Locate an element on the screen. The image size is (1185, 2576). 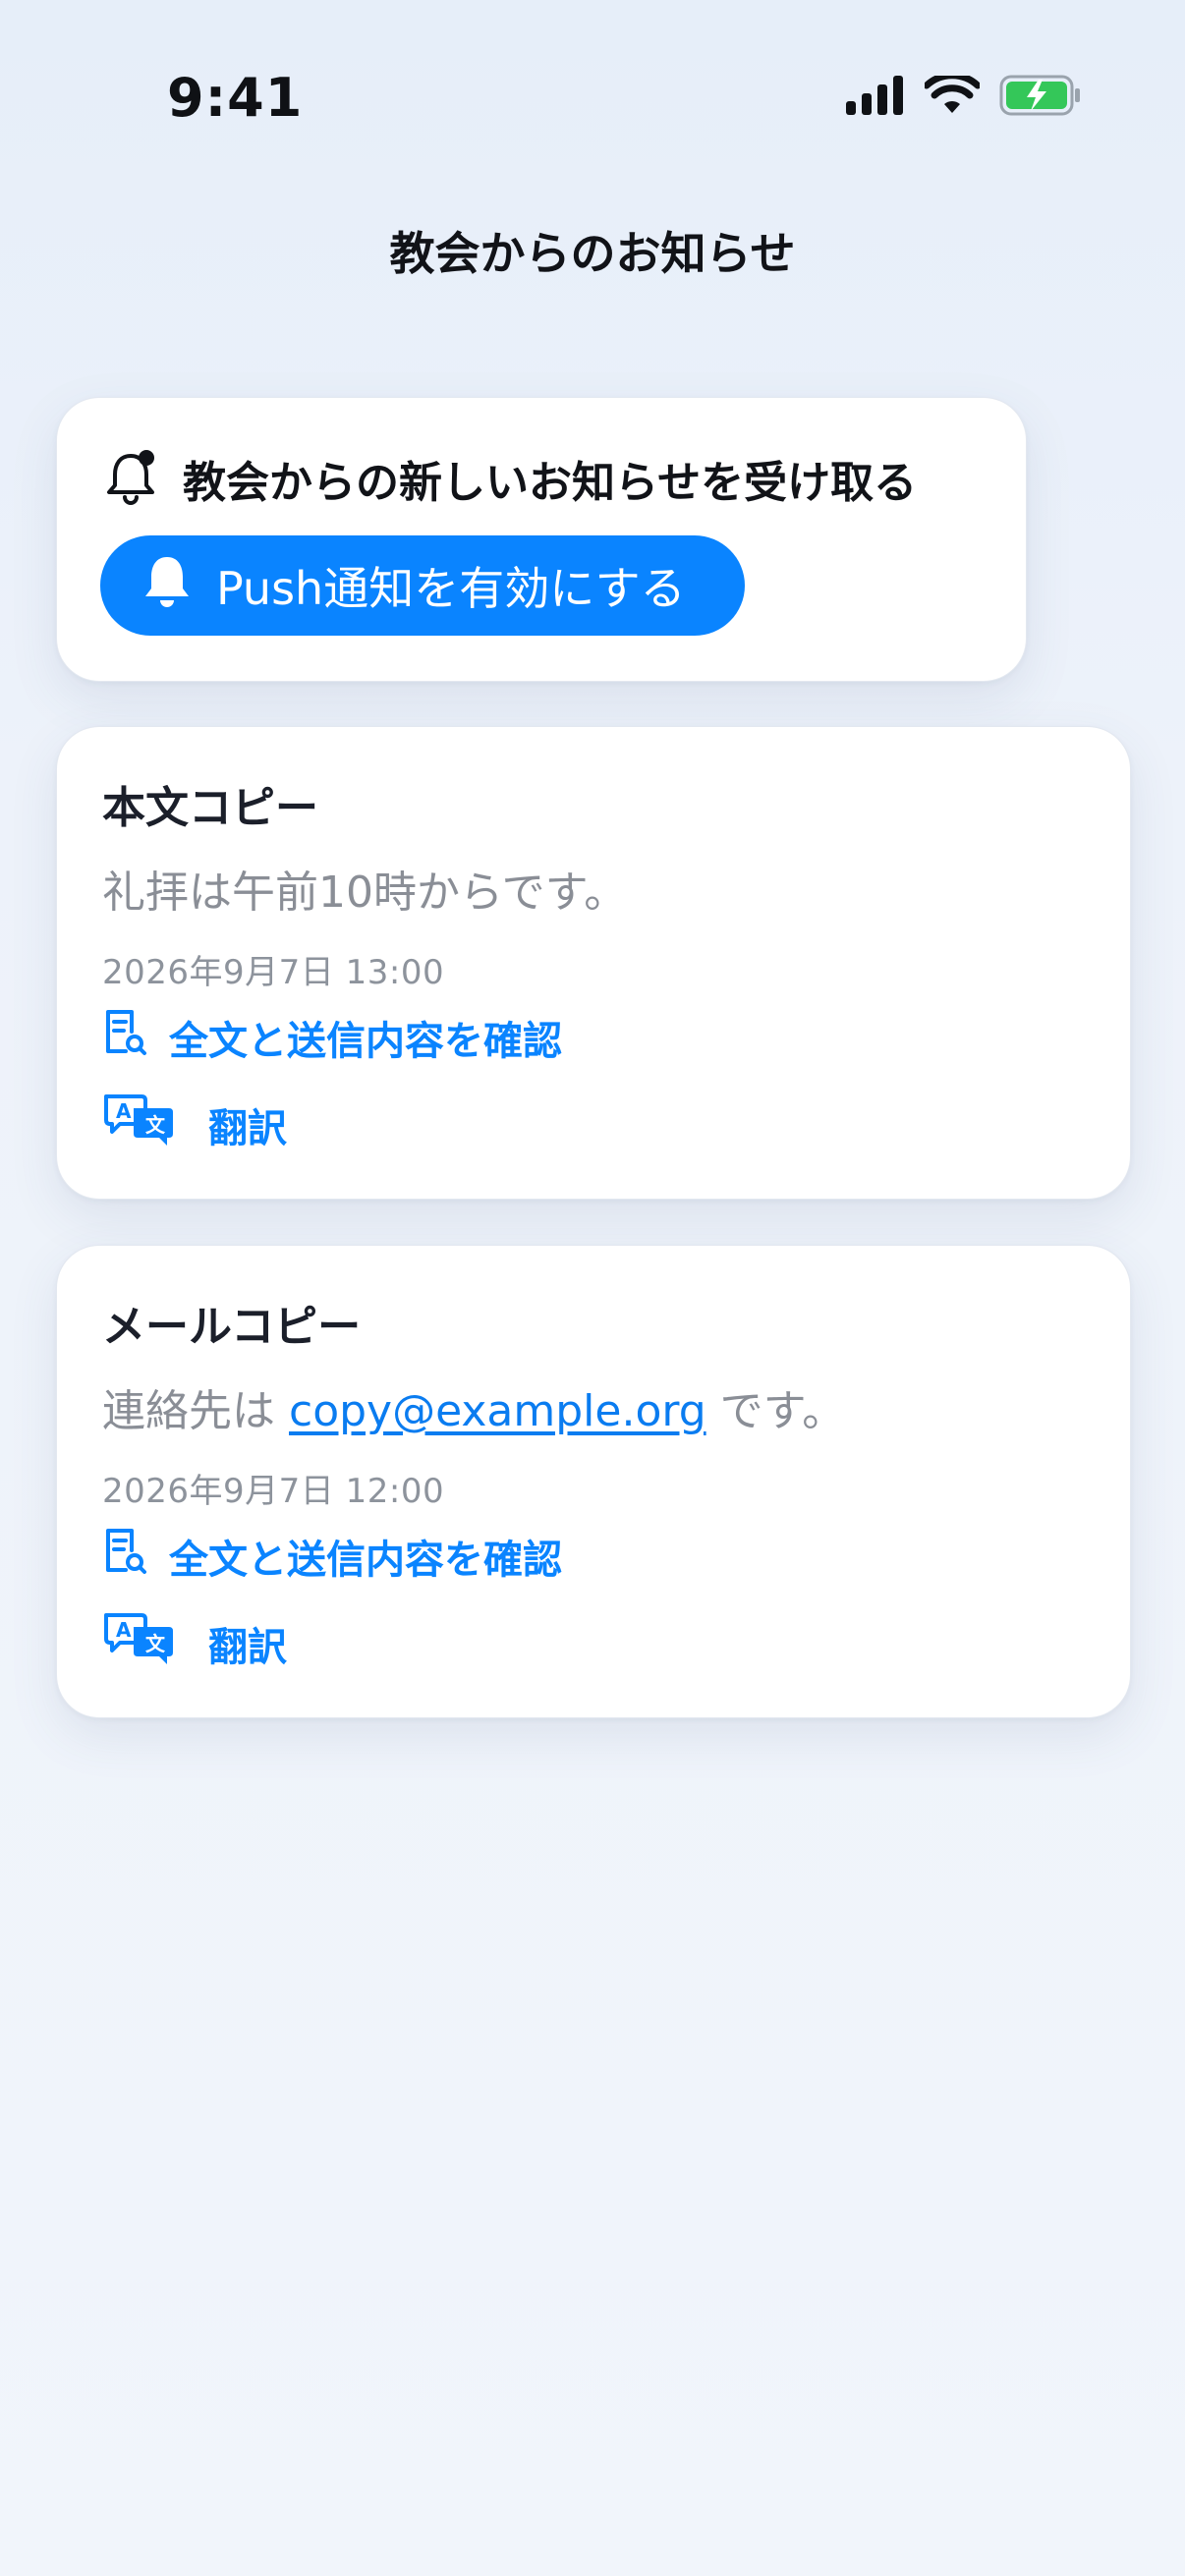
wifi-icon is located at coordinates (953, 95).